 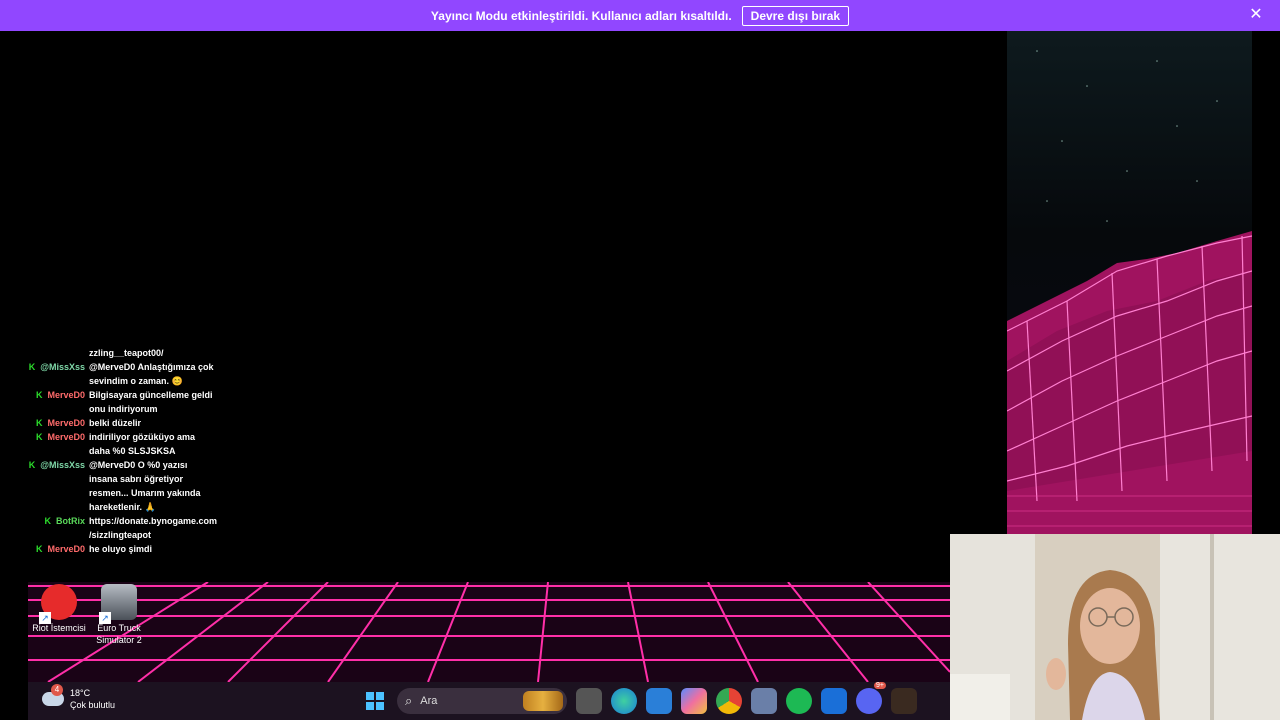 What do you see at coordinates (871, 698) in the screenshot?
I see `discord-icon: 9+` at bounding box center [871, 698].